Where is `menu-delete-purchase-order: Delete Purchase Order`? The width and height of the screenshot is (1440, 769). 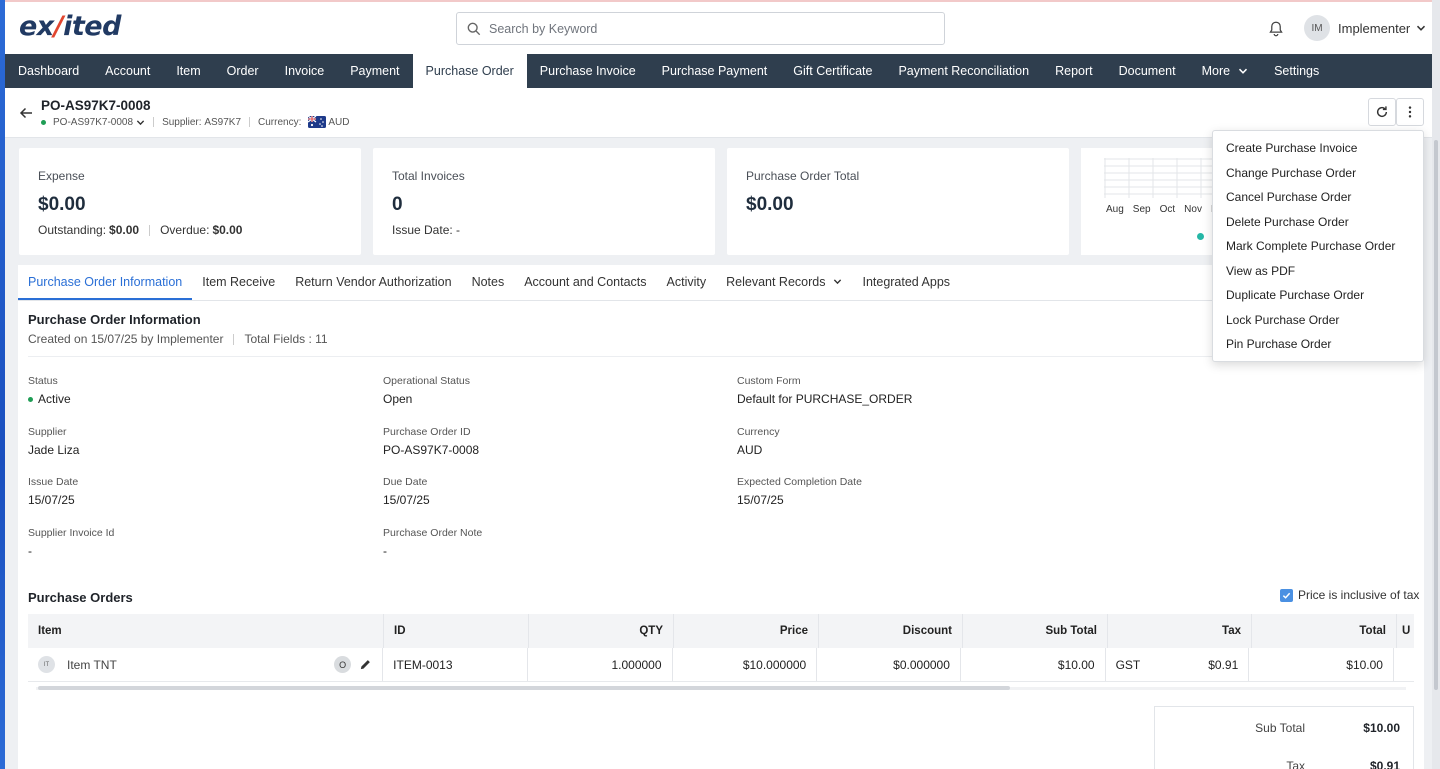 menu-delete-purchase-order: Delete Purchase Order is located at coordinates (1318, 222).